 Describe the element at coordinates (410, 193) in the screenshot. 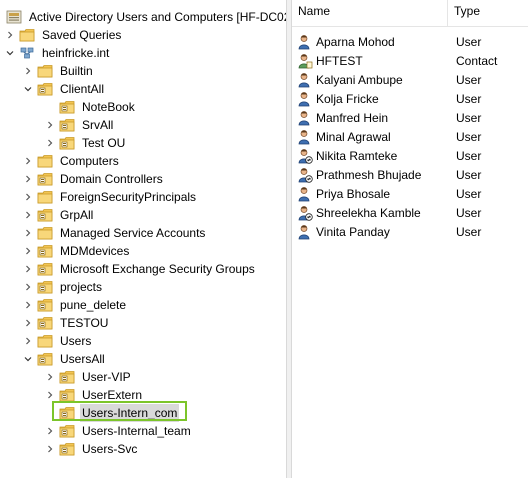

I see `list-item: Priya Bhosale User` at that location.